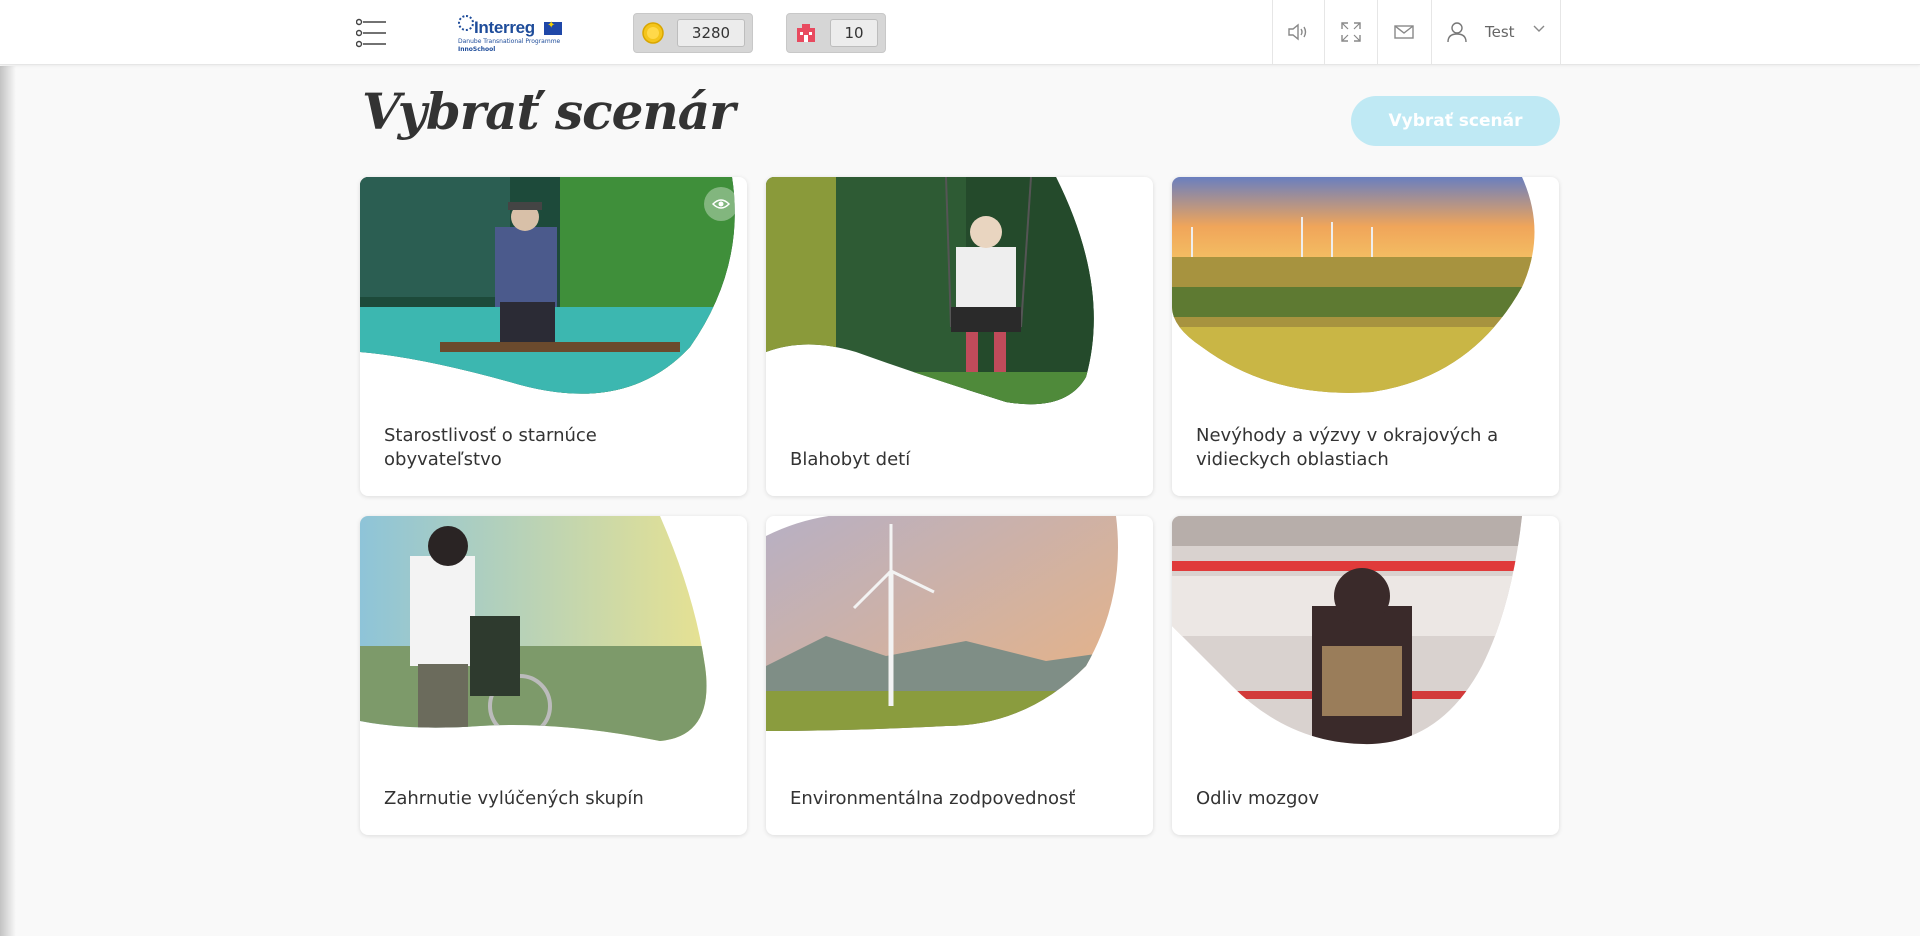 This screenshot has height=936, width=1920. I want to click on preview-button, so click(721, 204).